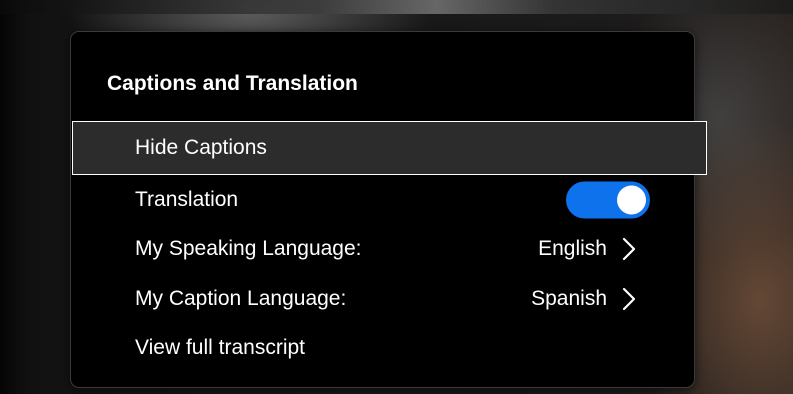 The image size is (793, 394). Describe the element at coordinates (232, 83) in the screenshot. I see `menu-title: Captions and Translation` at that location.